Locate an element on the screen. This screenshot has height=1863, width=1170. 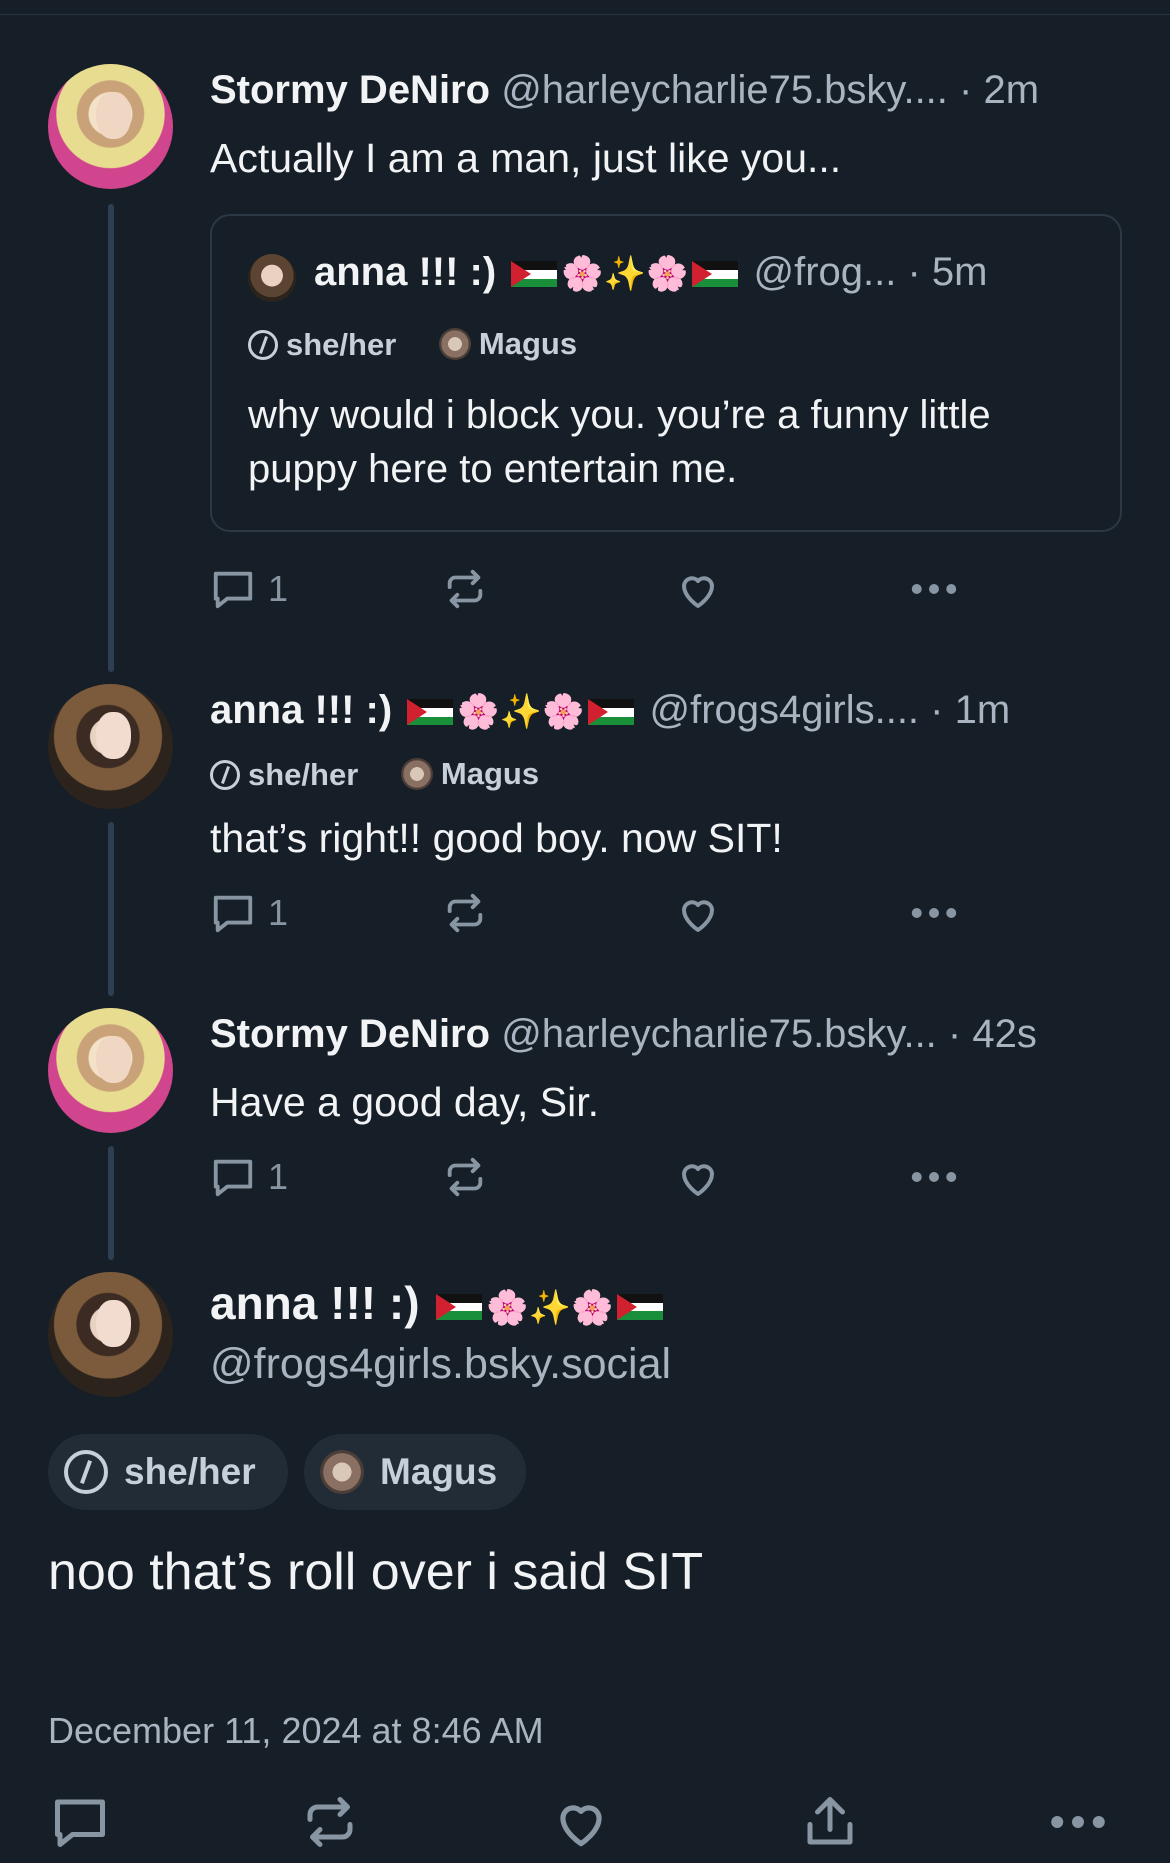
reply-button is located at coordinates (80, 1822).